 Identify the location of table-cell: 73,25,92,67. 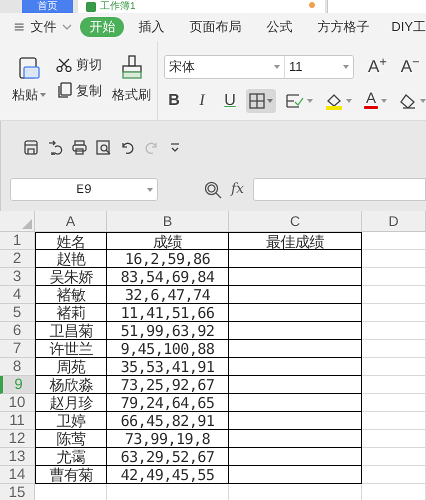
(168, 385).